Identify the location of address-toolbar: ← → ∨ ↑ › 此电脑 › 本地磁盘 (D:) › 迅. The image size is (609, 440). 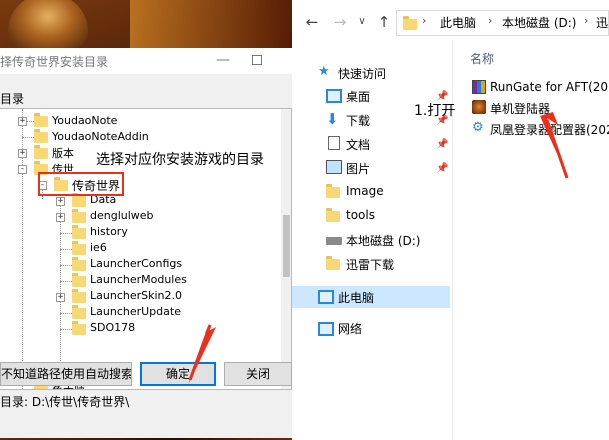
(450, 23).